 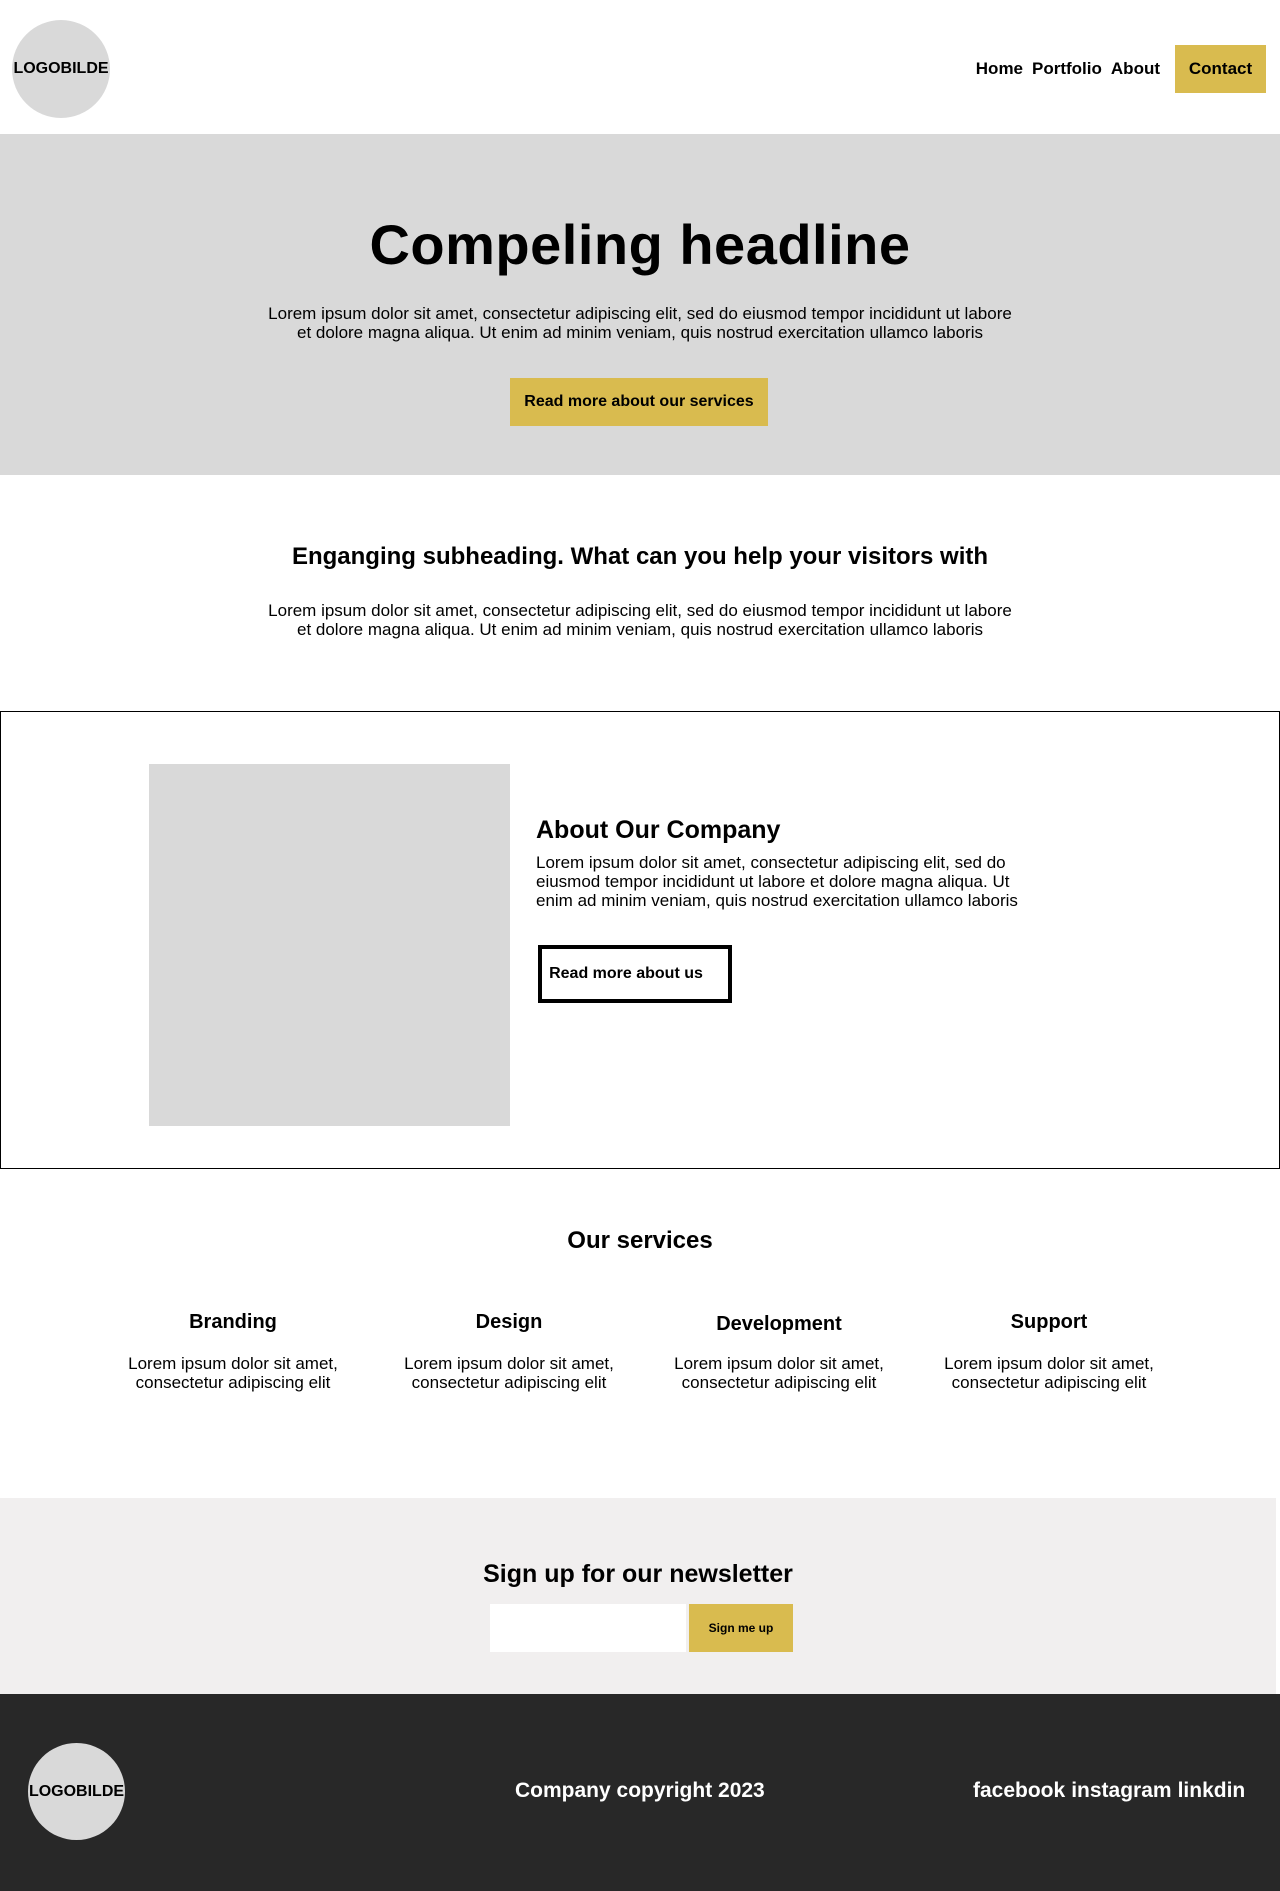 I want to click on header-logo: LOGOBILDE, so click(x=61, y=69).